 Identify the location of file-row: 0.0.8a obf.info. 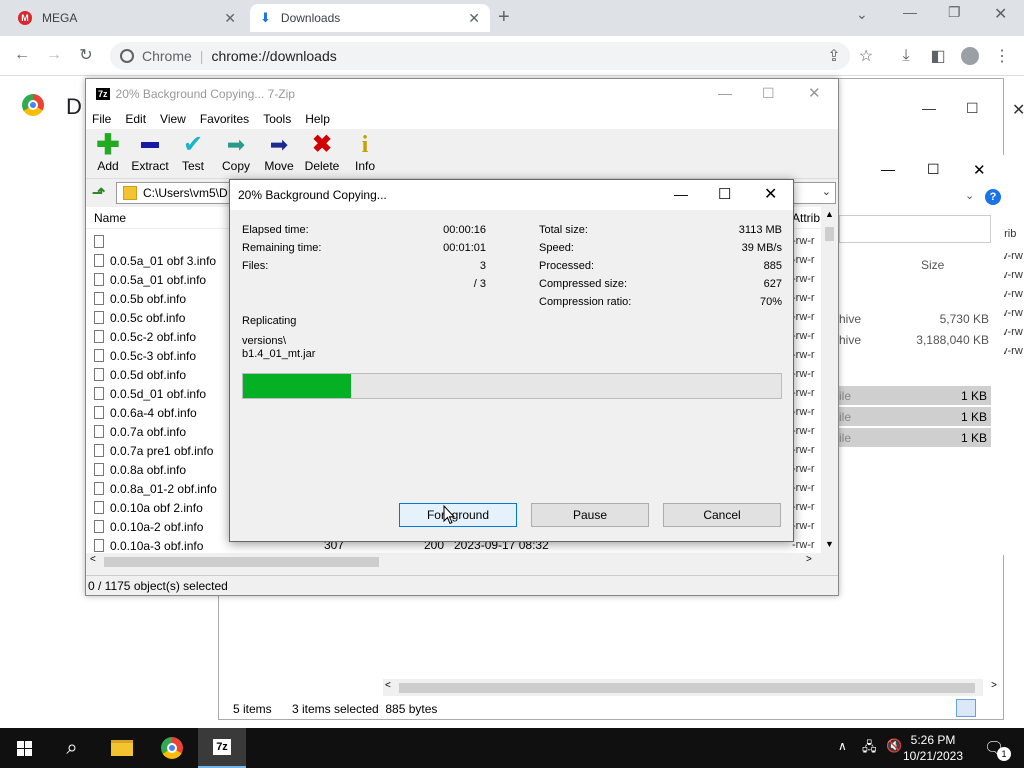
(140, 469).